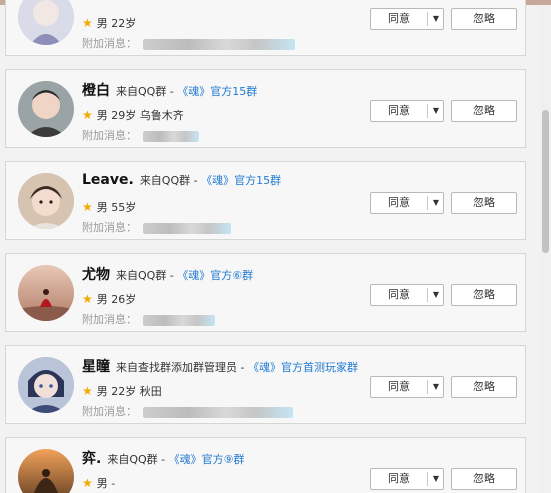 Image resolution: width=551 pixels, height=493 pixels. What do you see at coordinates (108, 180) in the screenshot?
I see `requester-name: Leave.` at bounding box center [108, 180].